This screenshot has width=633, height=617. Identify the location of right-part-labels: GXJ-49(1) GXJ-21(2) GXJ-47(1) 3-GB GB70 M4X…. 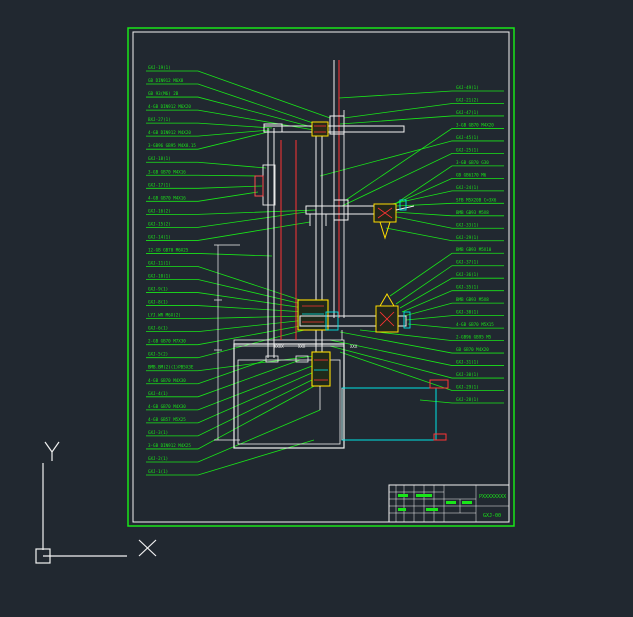
(476, 243).